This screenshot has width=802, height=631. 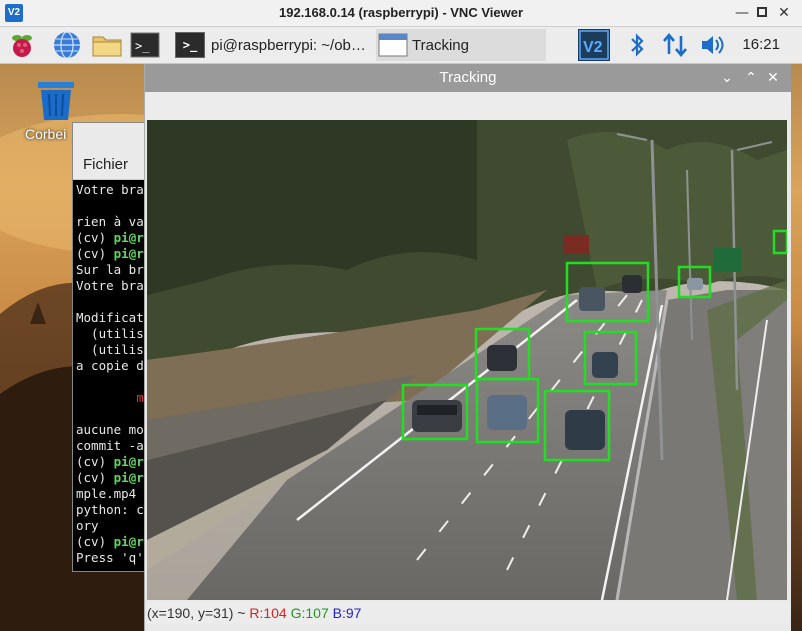 I want to click on minimize-icon: —, so click(x=742, y=13).